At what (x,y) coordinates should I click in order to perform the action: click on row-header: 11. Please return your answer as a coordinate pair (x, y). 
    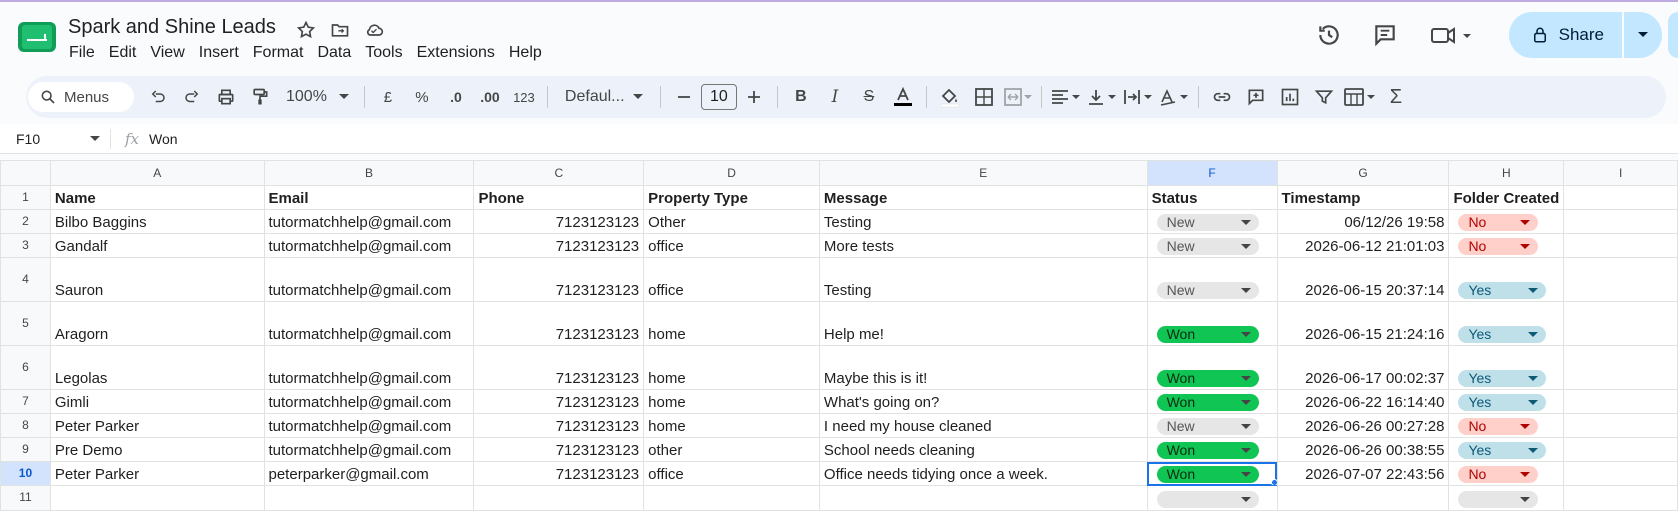
    Looking at the image, I should click on (25, 498).